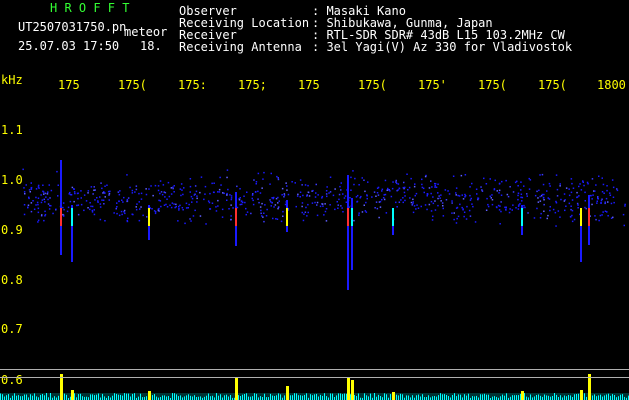  What do you see at coordinates (309, 85) in the screenshot?
I see `time-tick: 175` at bounding box center [309, 85].